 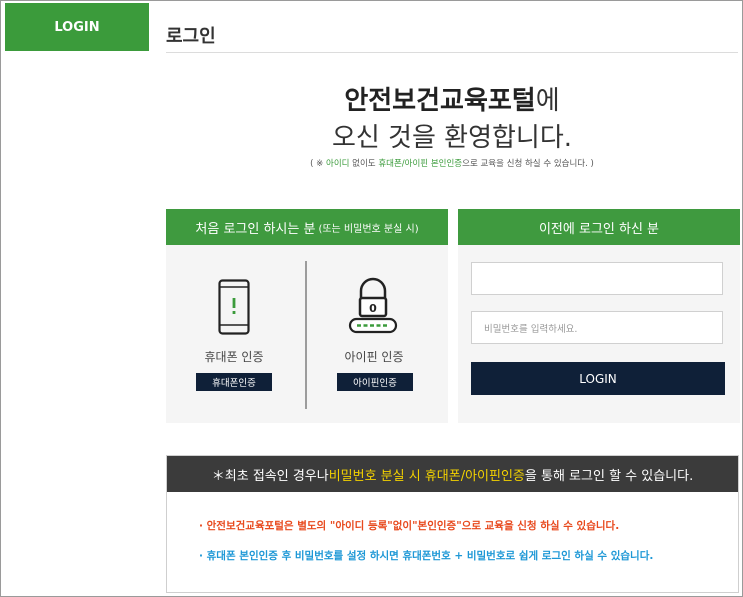 I want to click on sidebar-login-tab: LOGIN, so click(x=77, y=27).